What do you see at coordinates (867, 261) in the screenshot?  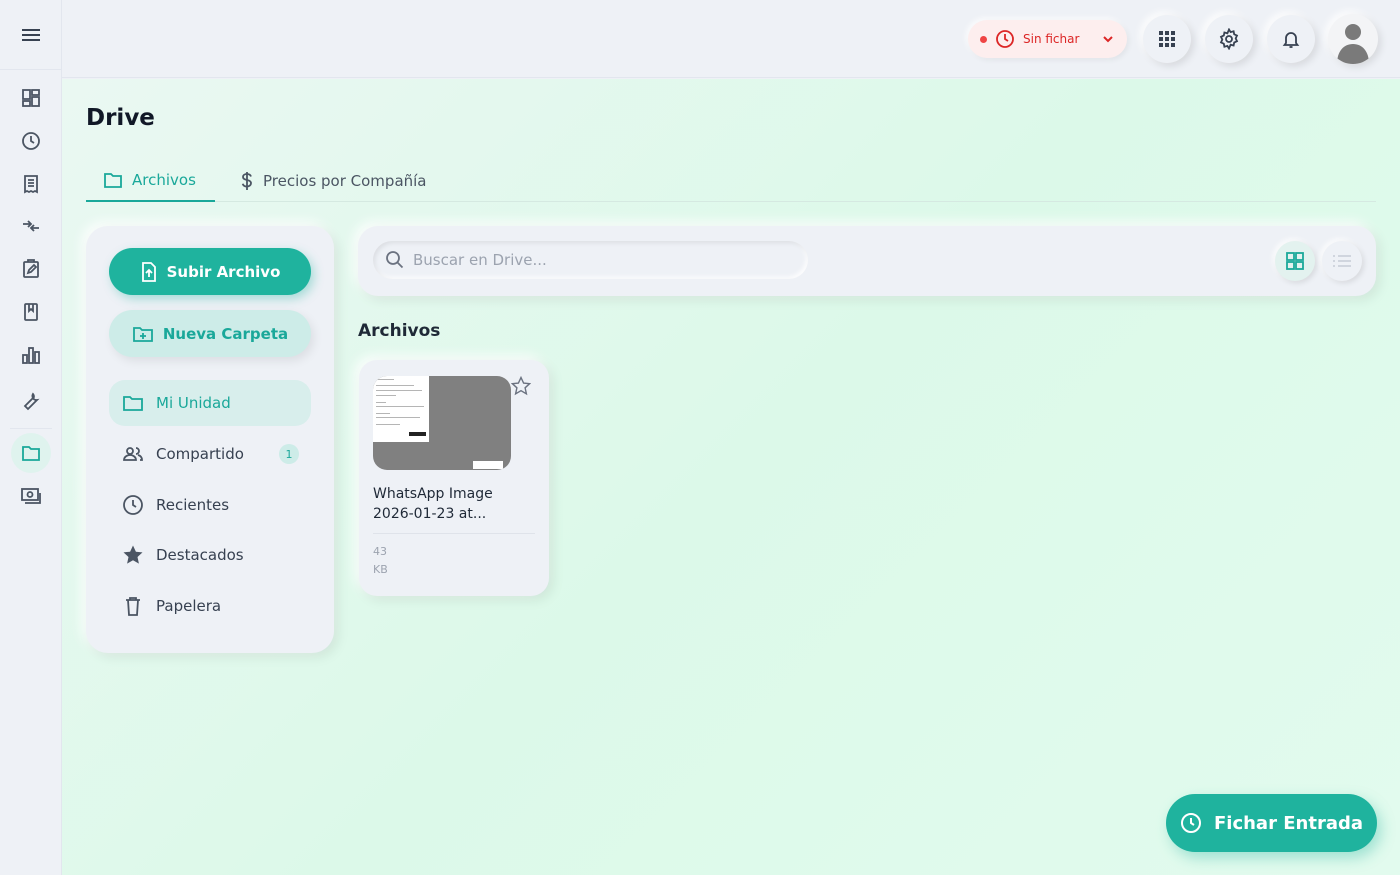 I see `search-toolbar` at bounding box center [867, 261].